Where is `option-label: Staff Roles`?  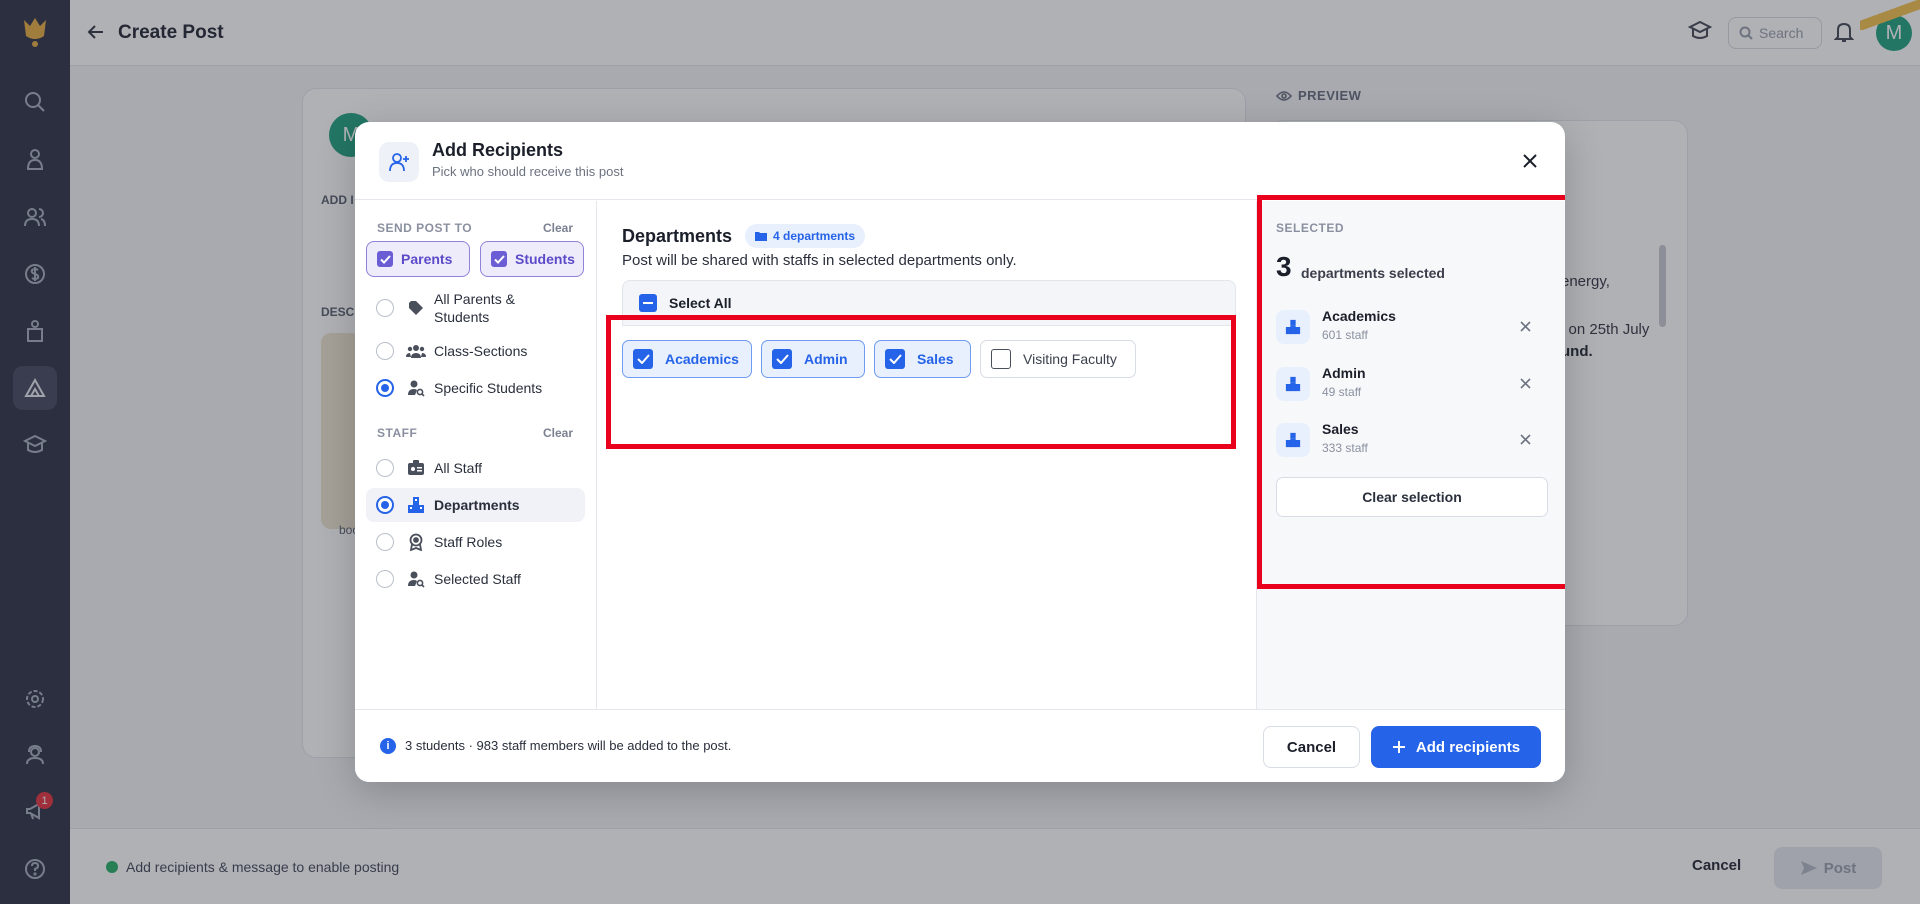
option-label: Staff Roles is located at coordinates (468, 542).